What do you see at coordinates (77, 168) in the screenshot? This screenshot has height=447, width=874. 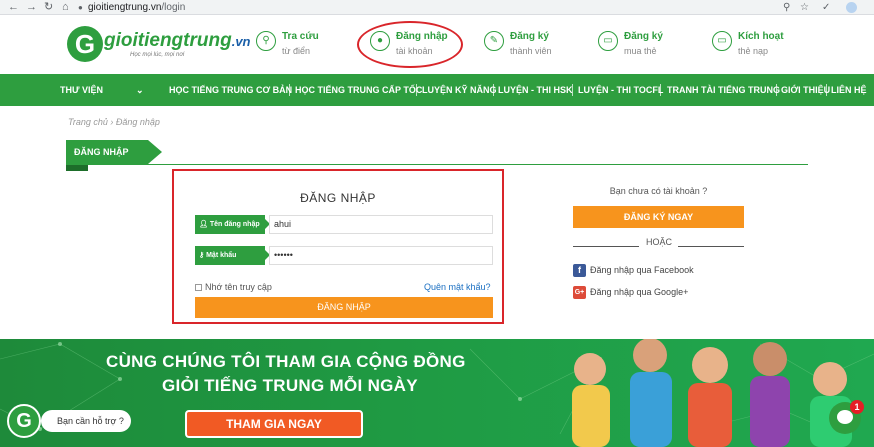 I see `ribbon-fold` at bounding box center [77, 168].